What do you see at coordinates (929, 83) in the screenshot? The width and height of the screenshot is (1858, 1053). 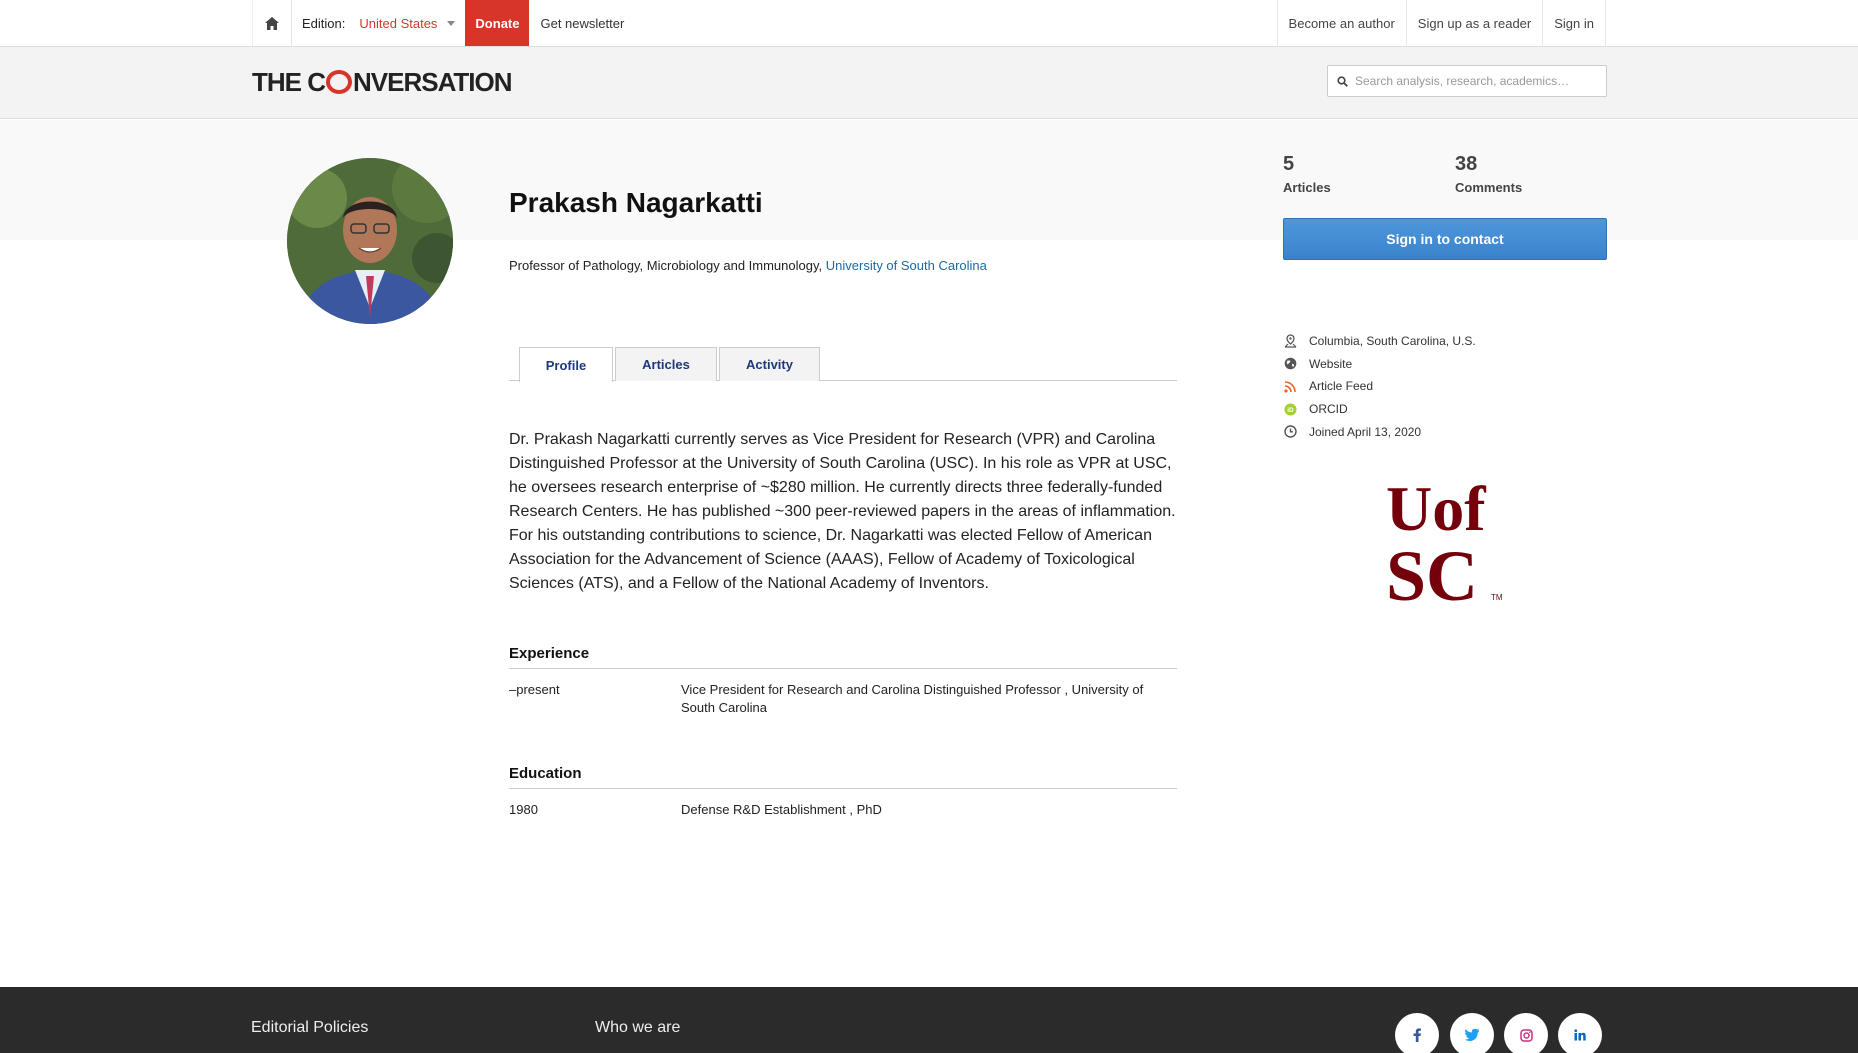 I see `site-header: THE C NVERSATION` at bounding box center [929, 83].